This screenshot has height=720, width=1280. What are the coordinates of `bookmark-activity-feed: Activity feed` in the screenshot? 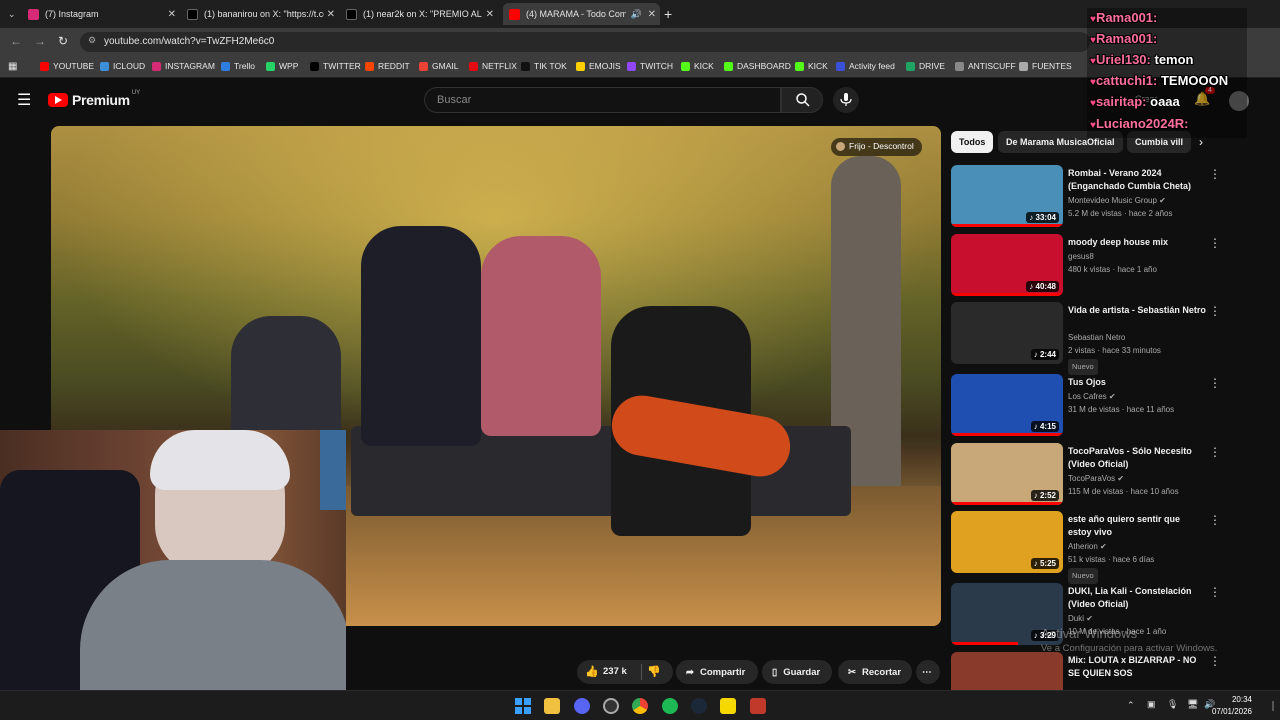 It's located at (865, 66).